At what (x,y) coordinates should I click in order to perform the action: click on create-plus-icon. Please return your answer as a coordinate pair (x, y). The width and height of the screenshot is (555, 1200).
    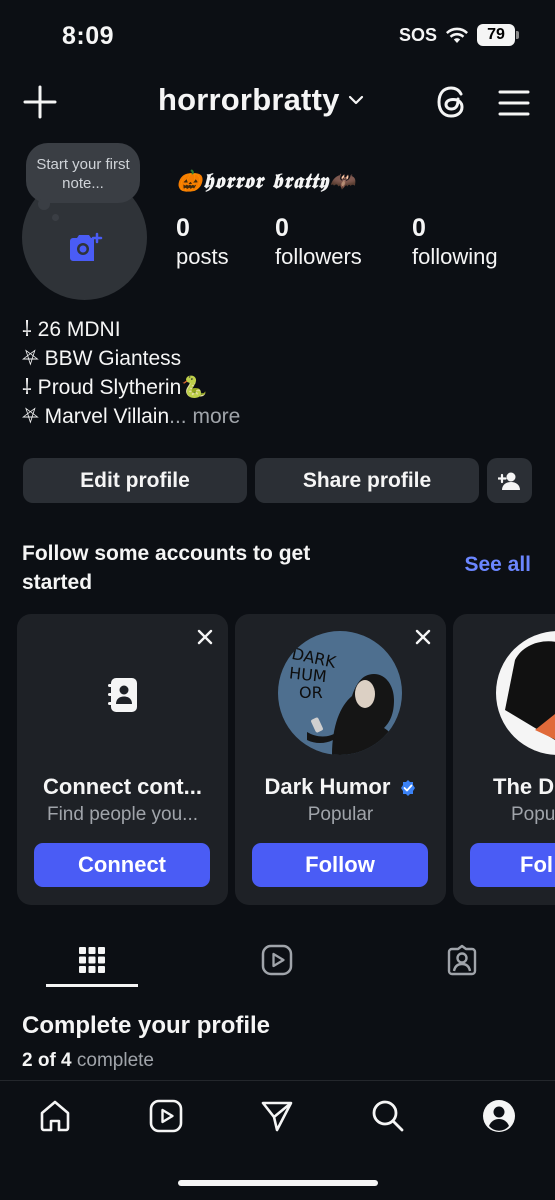
    Looking at the image, I should click on (40, 102).